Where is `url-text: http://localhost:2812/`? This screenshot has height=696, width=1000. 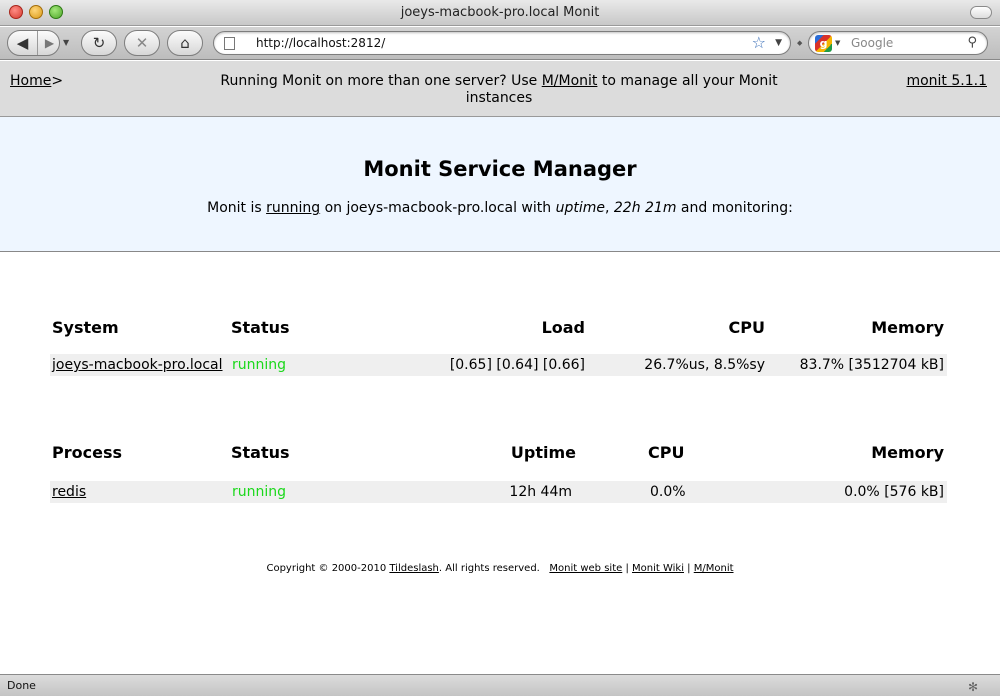
url-text: http://localhost:2812/ is located at coordinates (320, 43).